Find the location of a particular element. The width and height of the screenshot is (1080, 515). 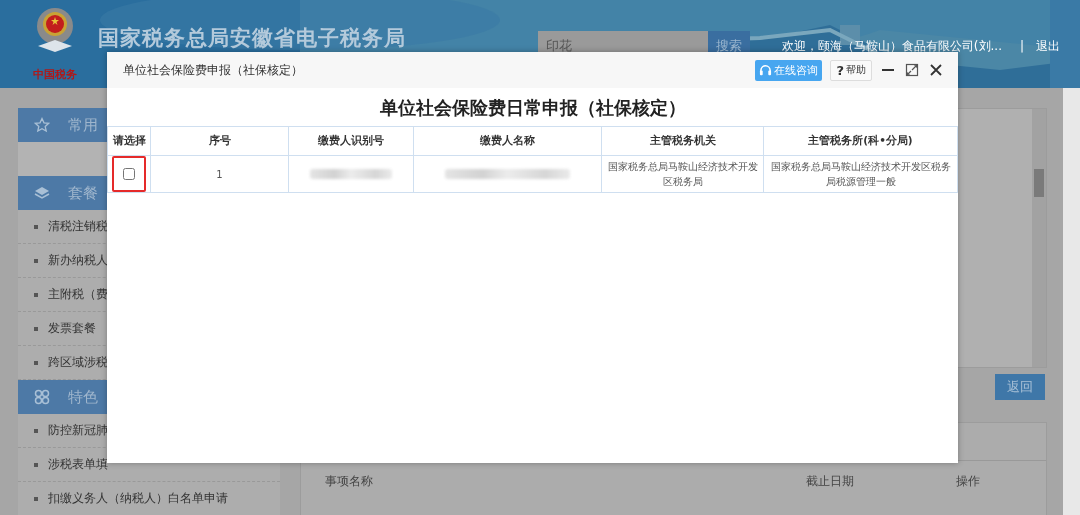

consult-button: 在线咨询 is located at coordinates (789, 70).